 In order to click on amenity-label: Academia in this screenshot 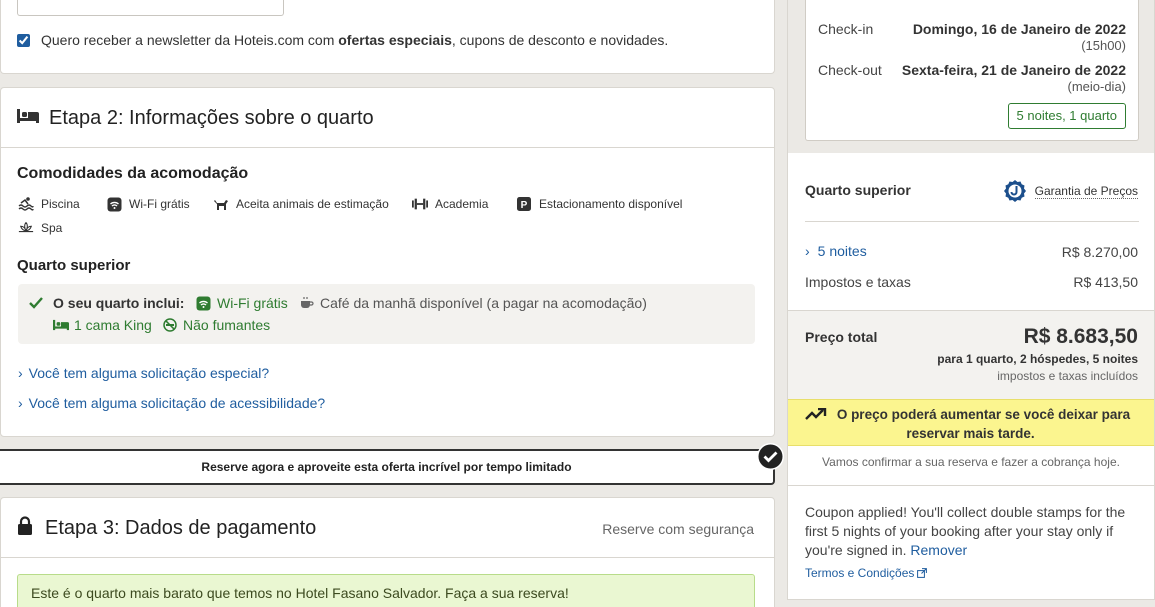, I will do `click(462, 204)`.